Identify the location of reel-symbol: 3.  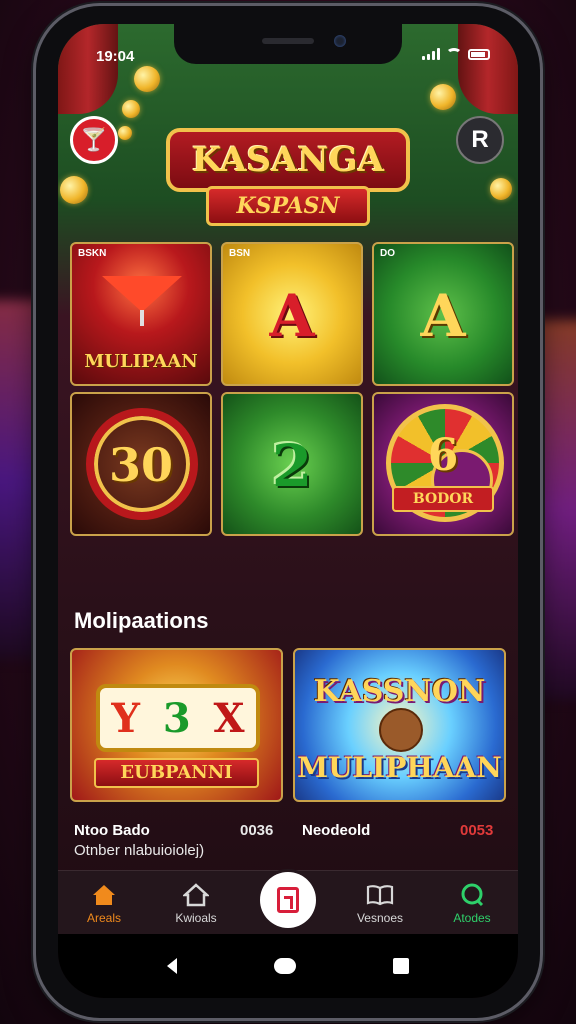
(176, 718).